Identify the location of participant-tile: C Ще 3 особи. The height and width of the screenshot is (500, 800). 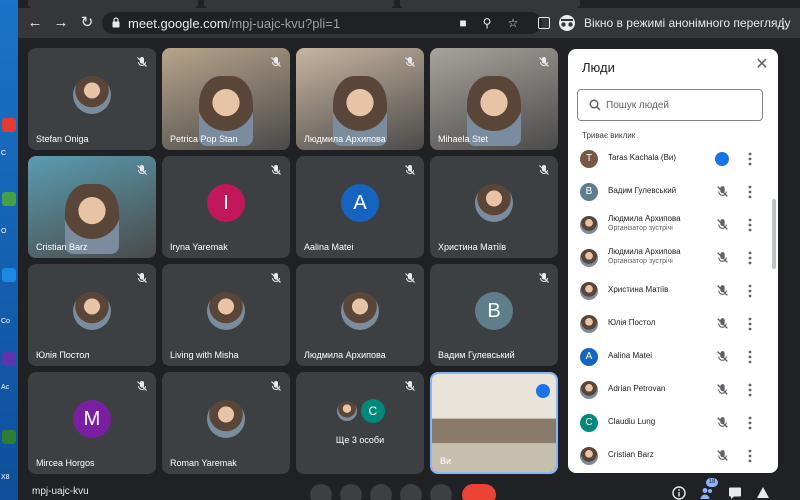
(360, 423).